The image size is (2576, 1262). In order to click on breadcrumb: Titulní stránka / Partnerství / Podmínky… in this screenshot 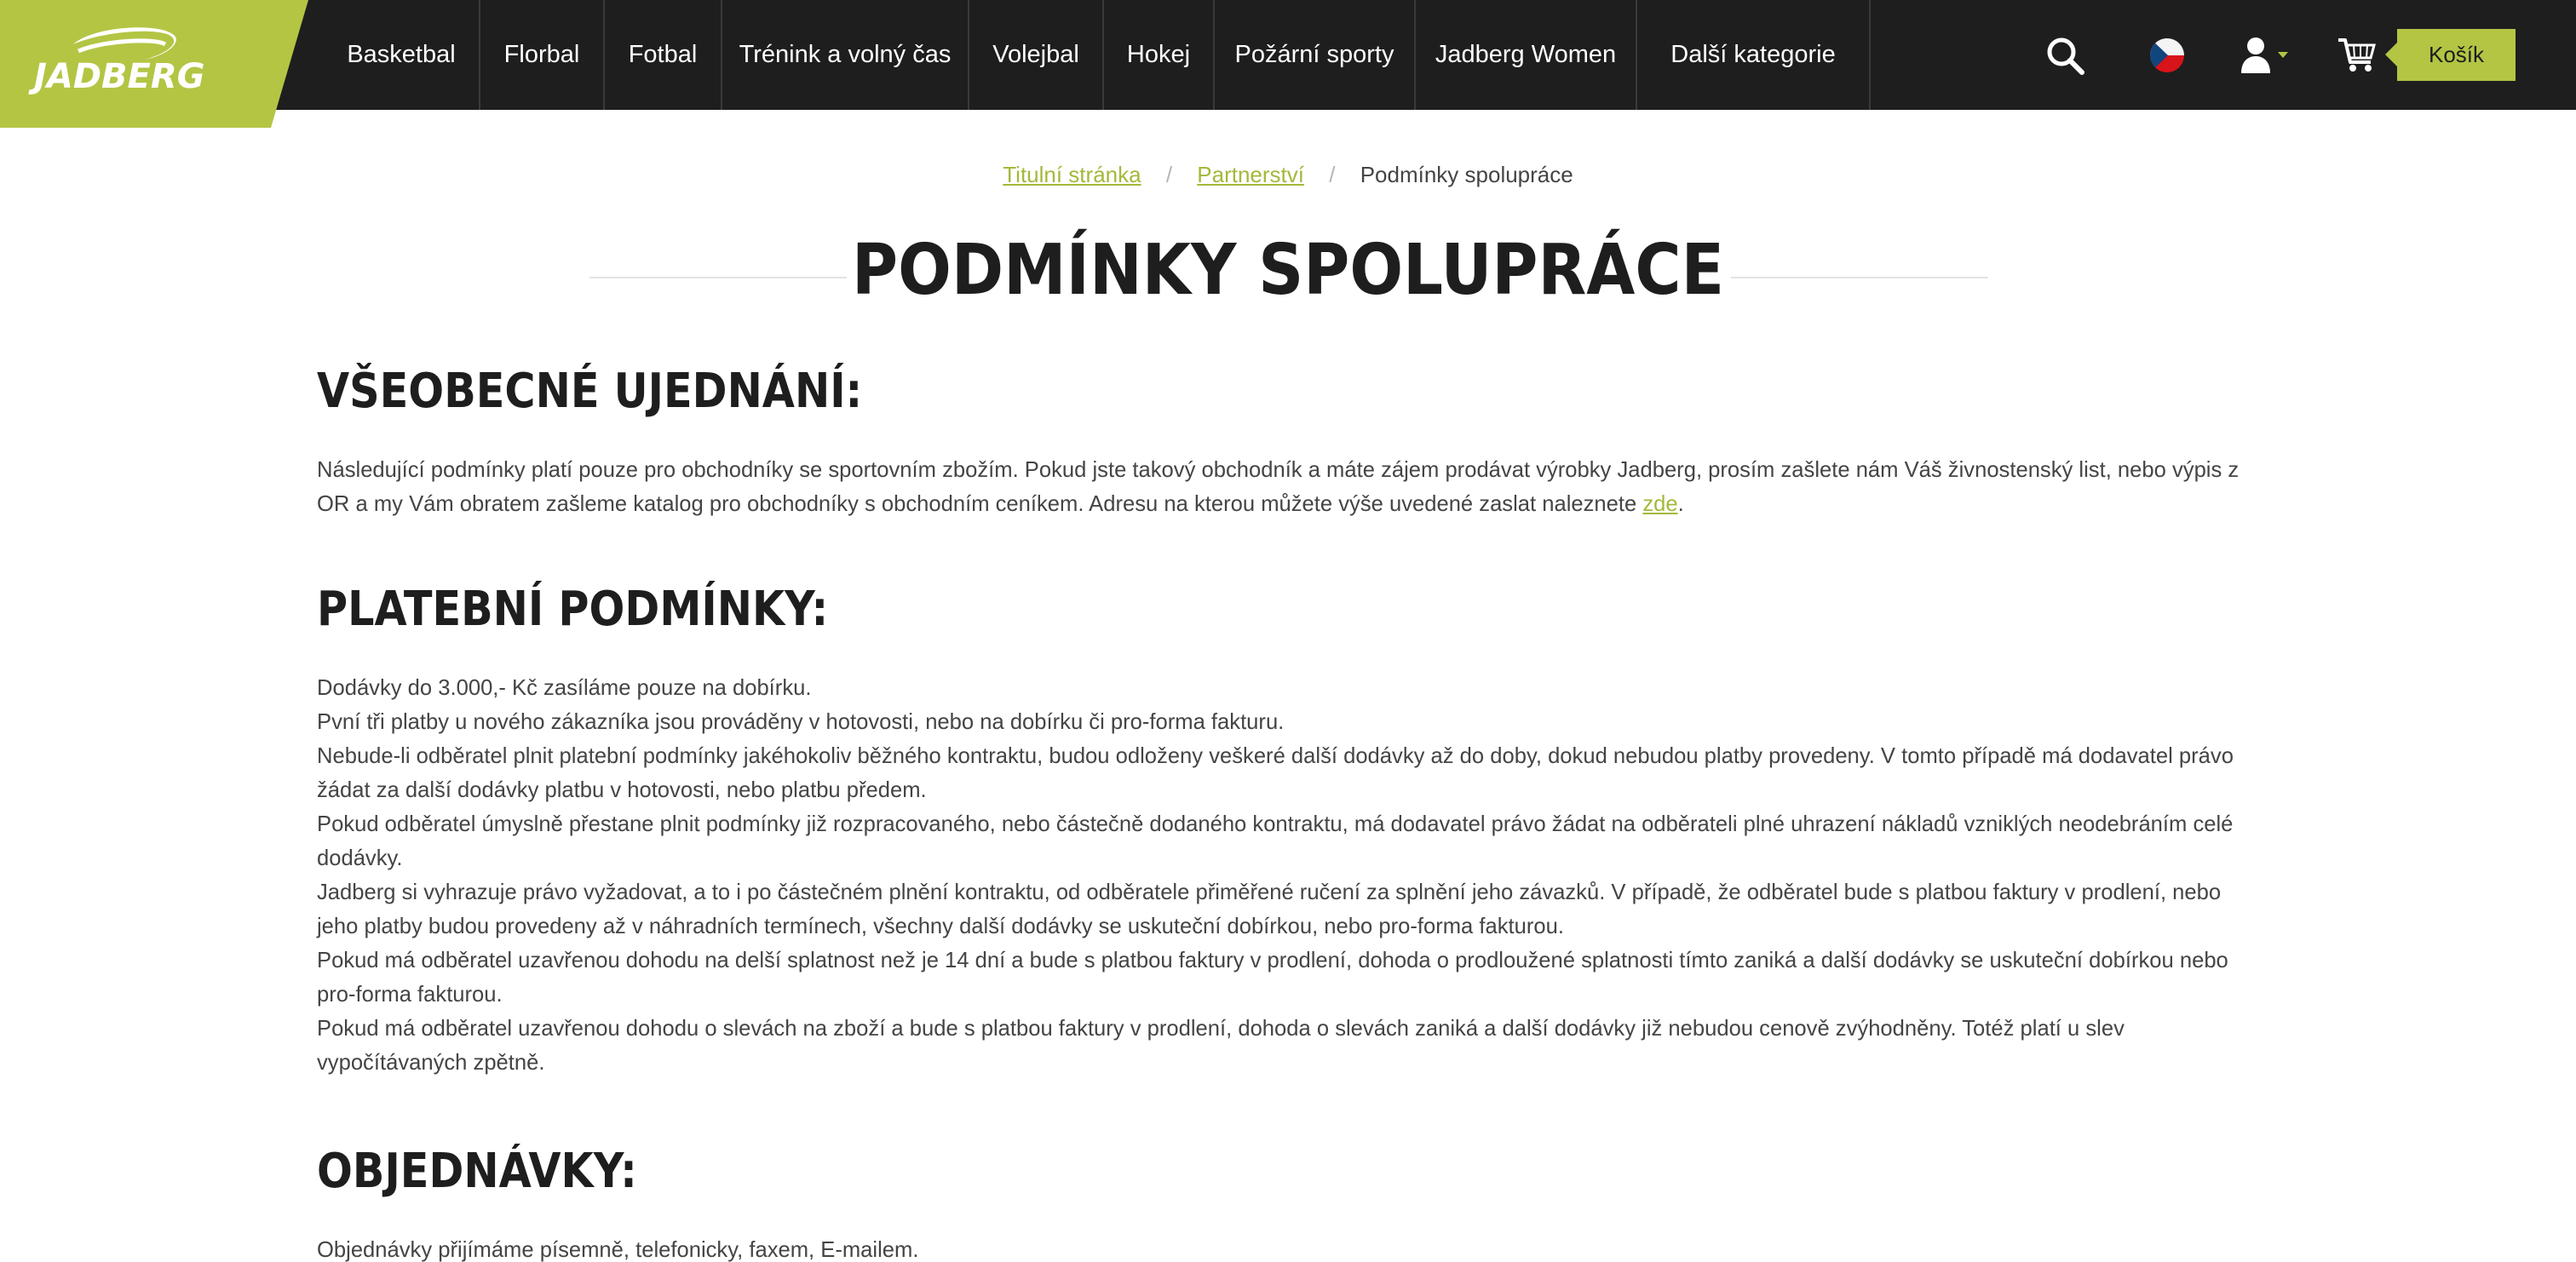, I will do `click(1288, 175)`.